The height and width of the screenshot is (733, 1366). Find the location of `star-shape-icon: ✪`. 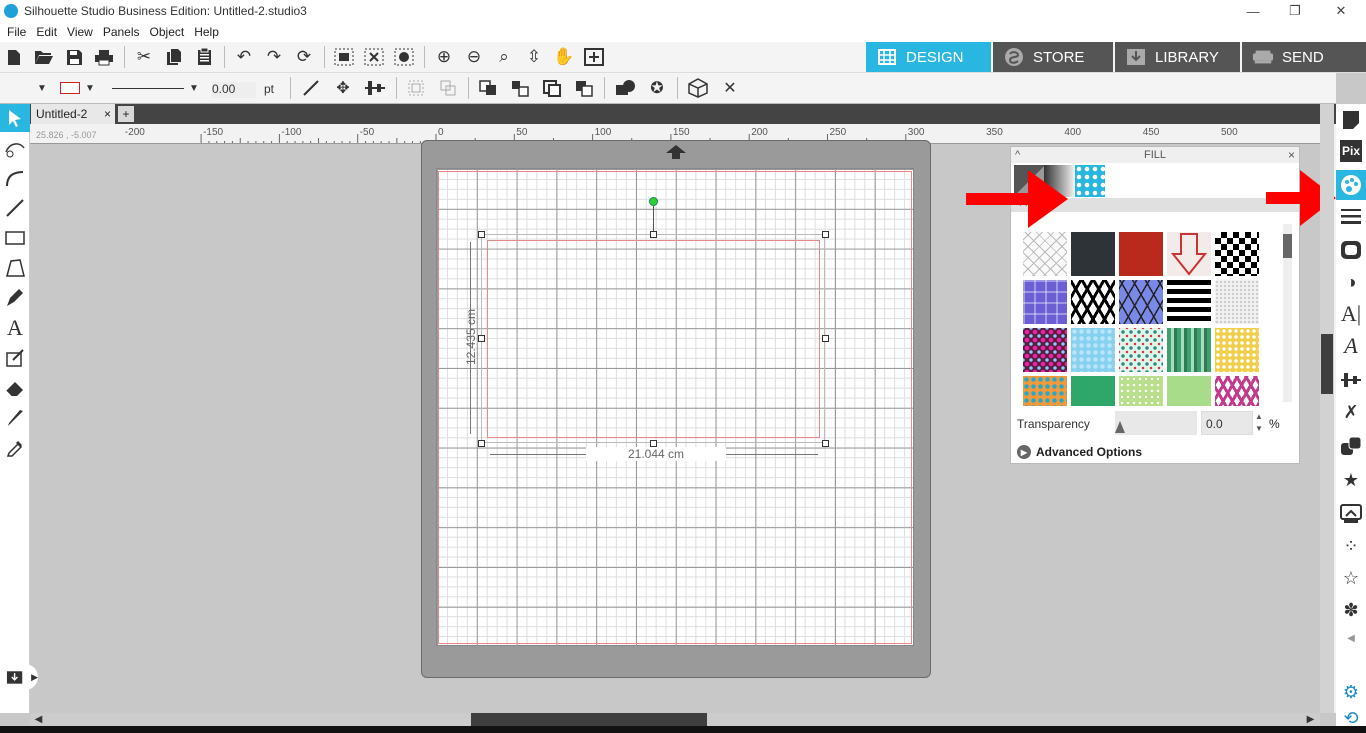

star-shape-icon: ✪ is located at coordinates (657, 88).